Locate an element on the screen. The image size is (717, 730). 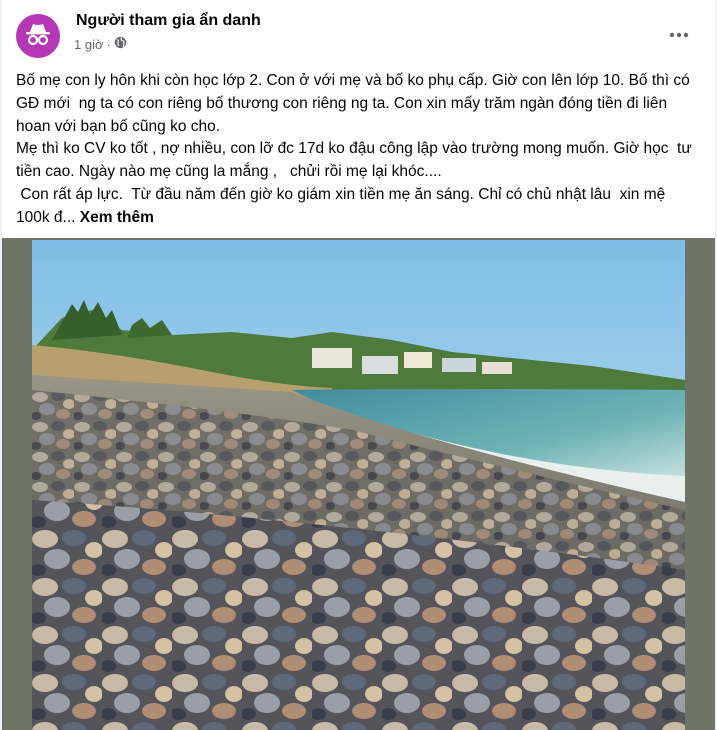
post-meta: 1 giờ · is located at coordinates (100, 44).